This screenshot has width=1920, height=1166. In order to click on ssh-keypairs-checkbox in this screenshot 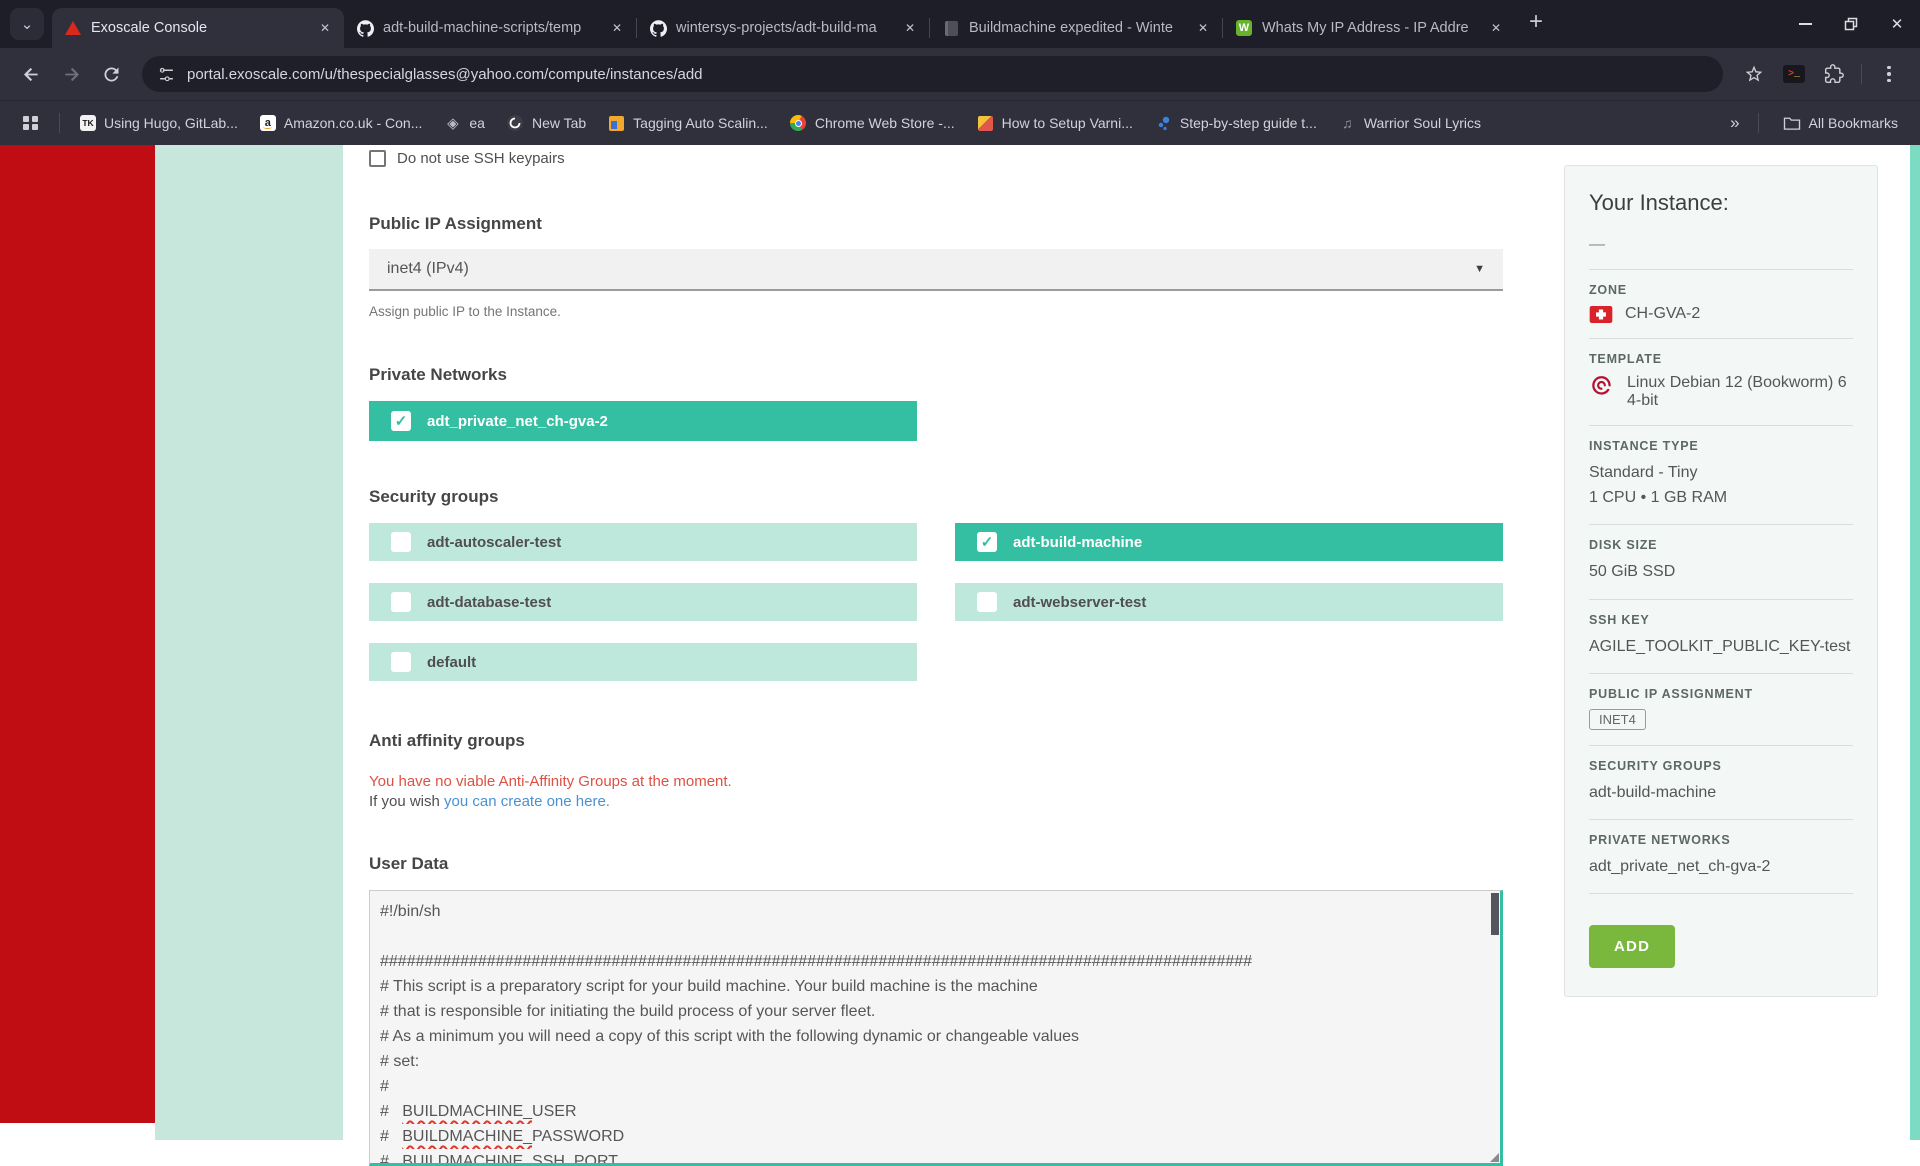, I will do `click(377, 158)`.